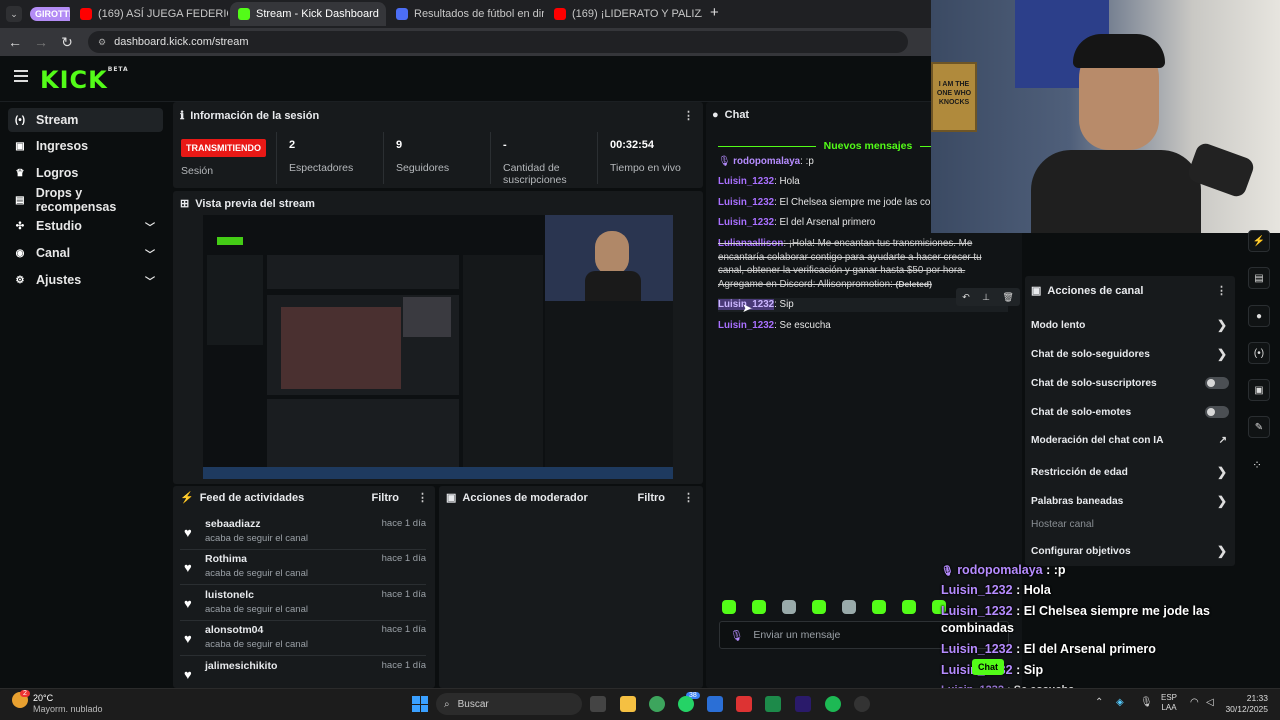 Image resolution: width=1280 pixels, height=720 pixels. Describe the element at coordinates (85, 280) in the screenshot. I see `sidebar-item-ajustes: ⚙ Ajustes ﹀` at that location.